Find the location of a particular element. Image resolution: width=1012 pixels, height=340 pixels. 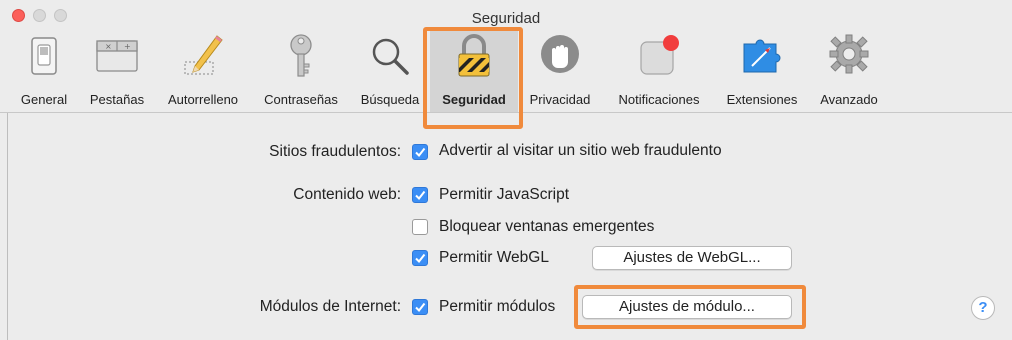

plugin-settings-highlight-box is located at coordinates (690, 307).